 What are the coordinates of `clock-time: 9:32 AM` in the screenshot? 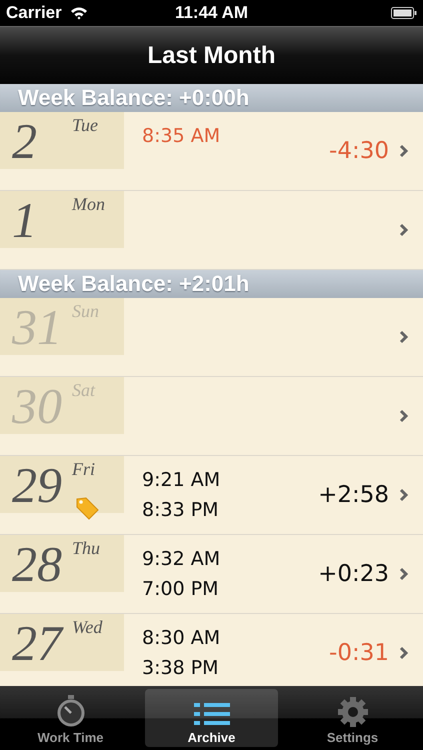 It's located at (182, 559).